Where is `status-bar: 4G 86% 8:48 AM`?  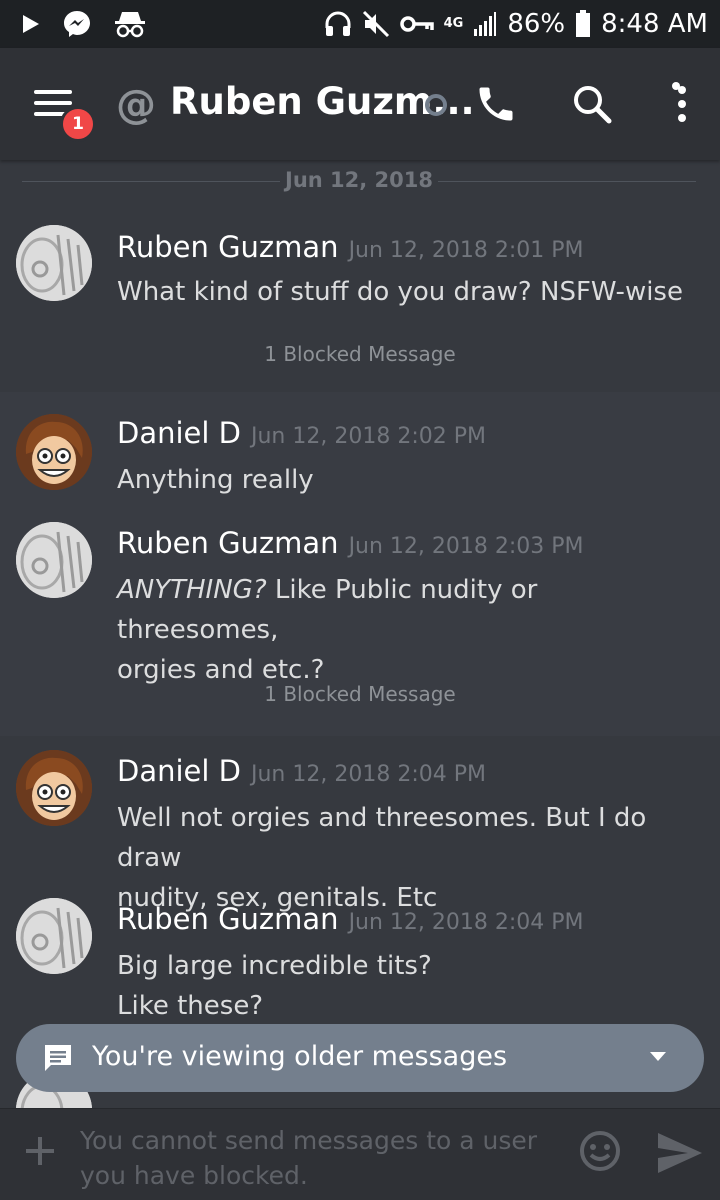 status-bar: 4G 86% 8:48 AM is located at coordinates (360, 24).